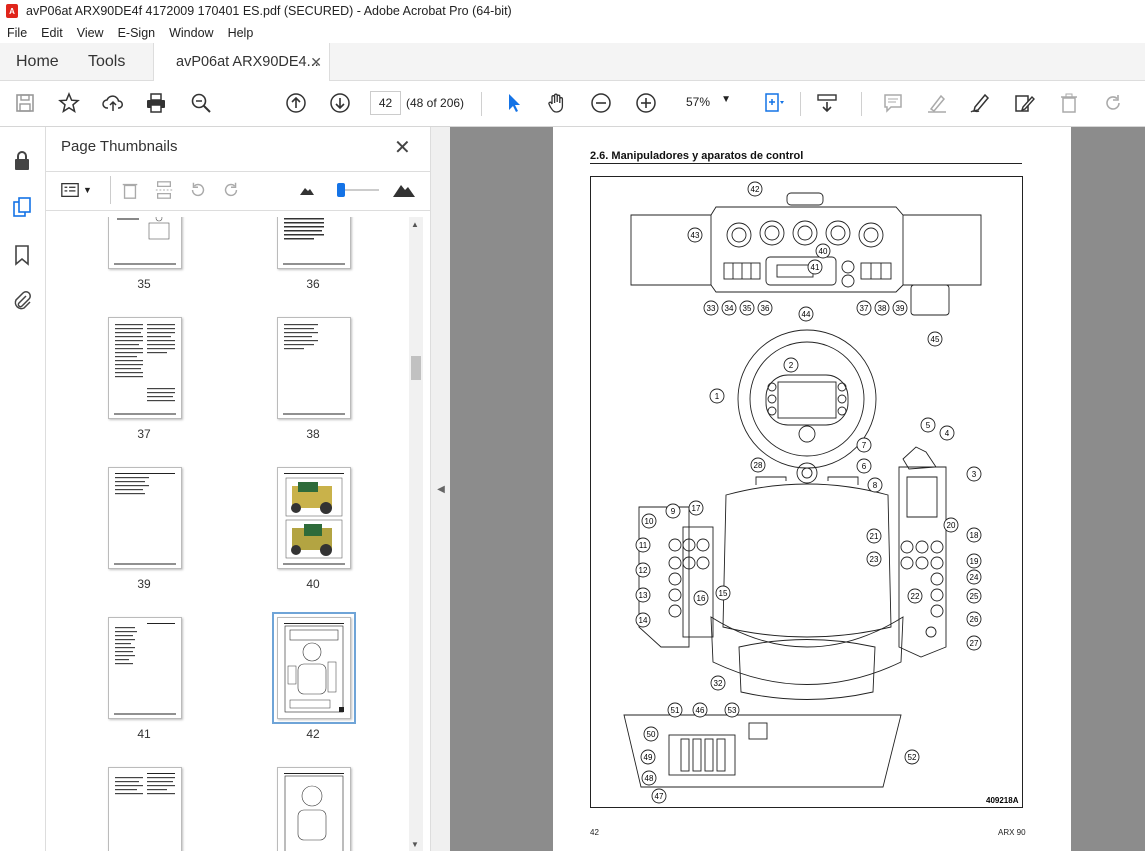 The image size is (1145, 851). Describe the element at coordinates (980, 103) in the screenshot. I see `draw-sign-icon` at that location.